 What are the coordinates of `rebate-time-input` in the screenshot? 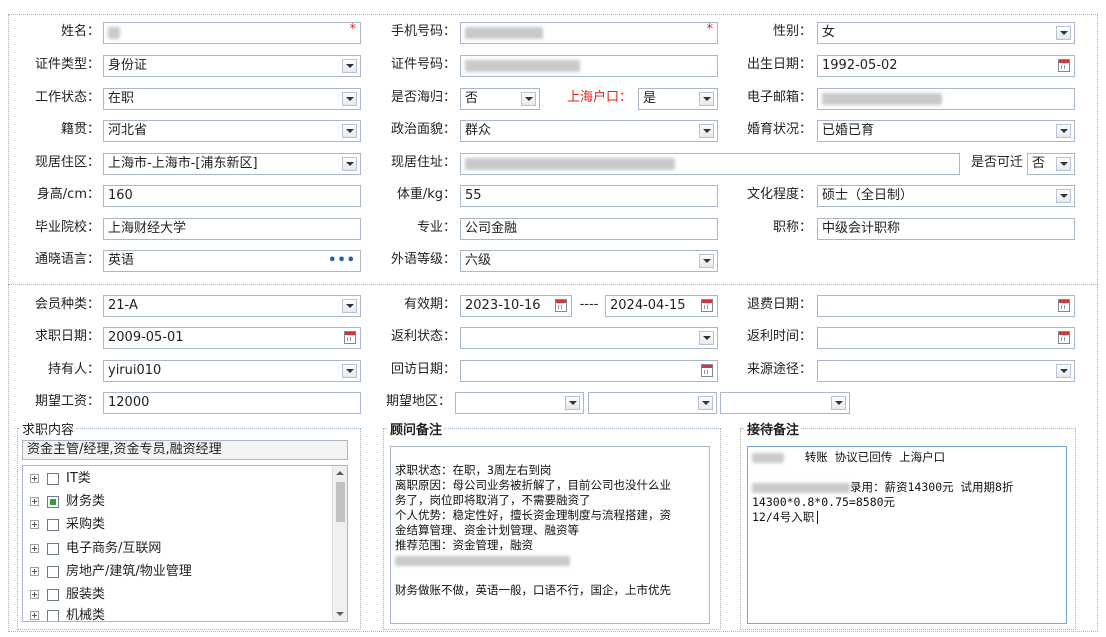 It's located at (946, 338).